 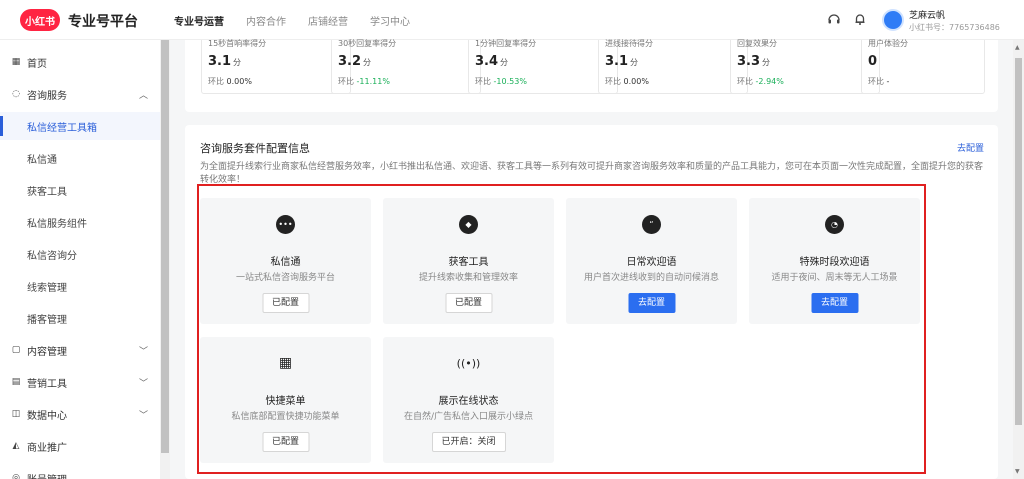 I want to click on scroll-up-icon: ▲, so click(x=1017, y=47).